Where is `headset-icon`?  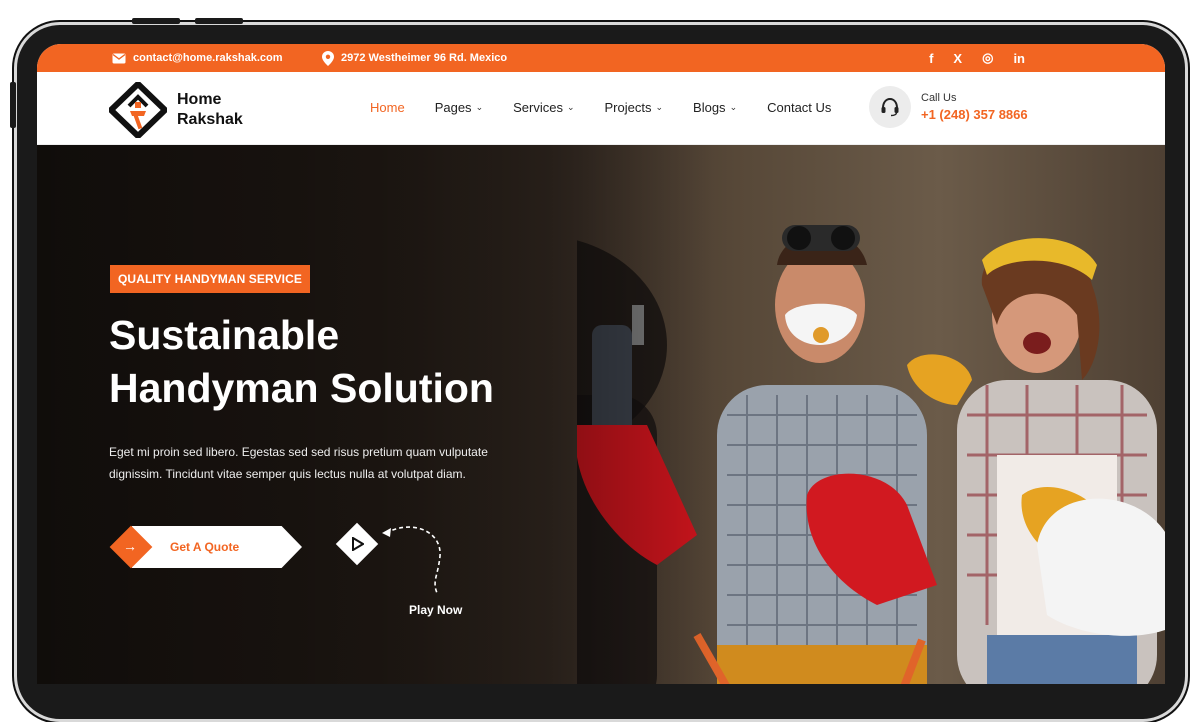 headset-icon is located at coordinates (890, 107).